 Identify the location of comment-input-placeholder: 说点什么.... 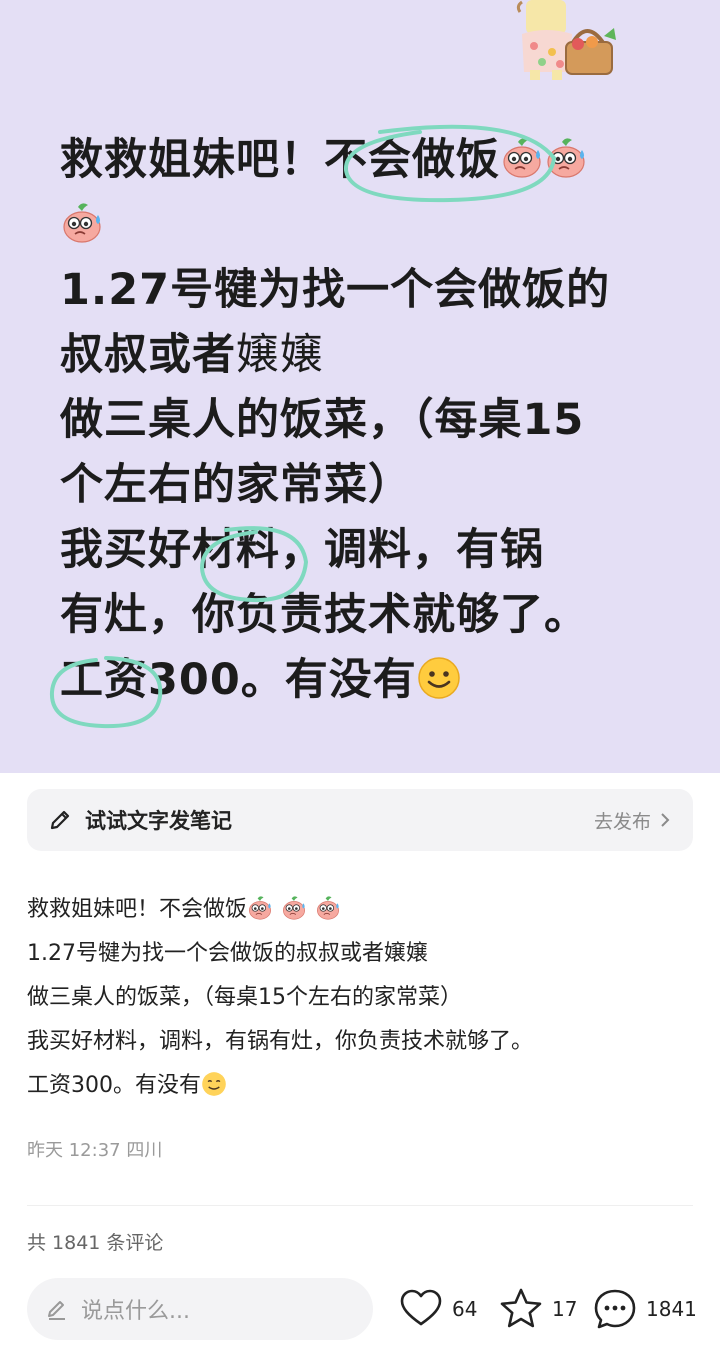
(135, 1311).